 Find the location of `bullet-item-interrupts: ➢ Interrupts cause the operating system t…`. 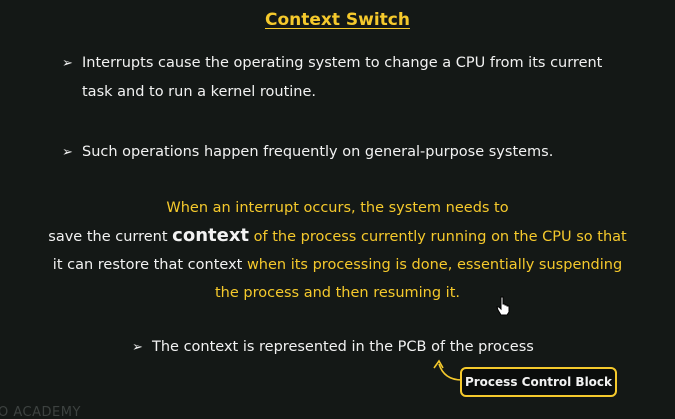

bullet-item-interrupts: ➢ Interrupts cause the operating system t… is located at coordinates (362, 78).